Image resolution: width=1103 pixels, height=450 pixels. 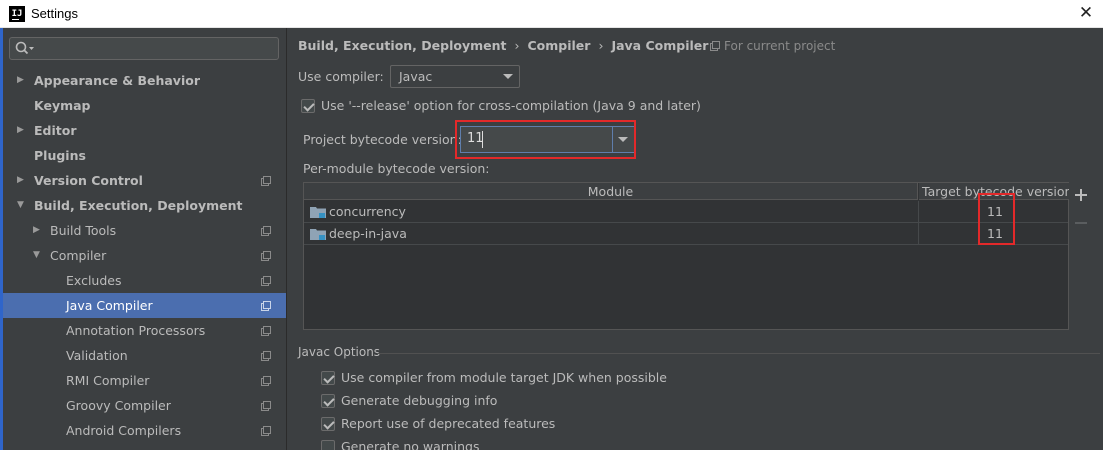 I want to click on table-row: concurrency 11, so click(x=686, y=212).